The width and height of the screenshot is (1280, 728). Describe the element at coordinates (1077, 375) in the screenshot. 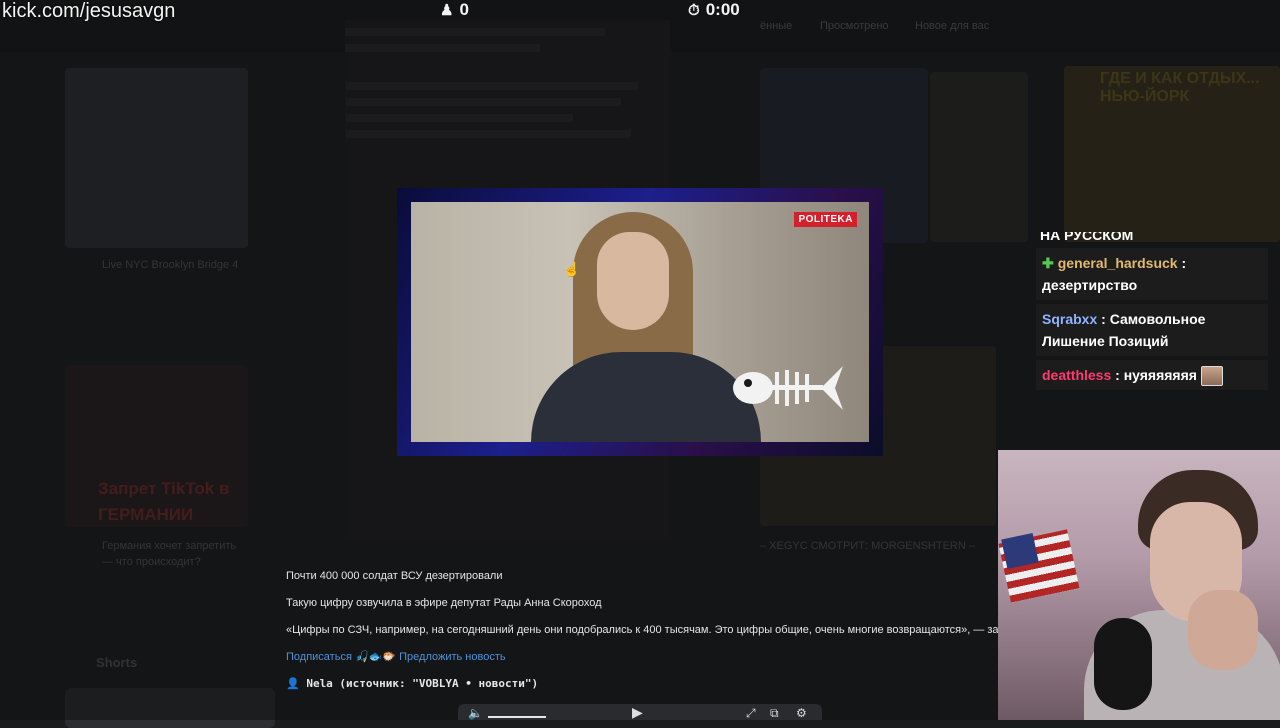

I see `chat-username: deatthless` at that location.